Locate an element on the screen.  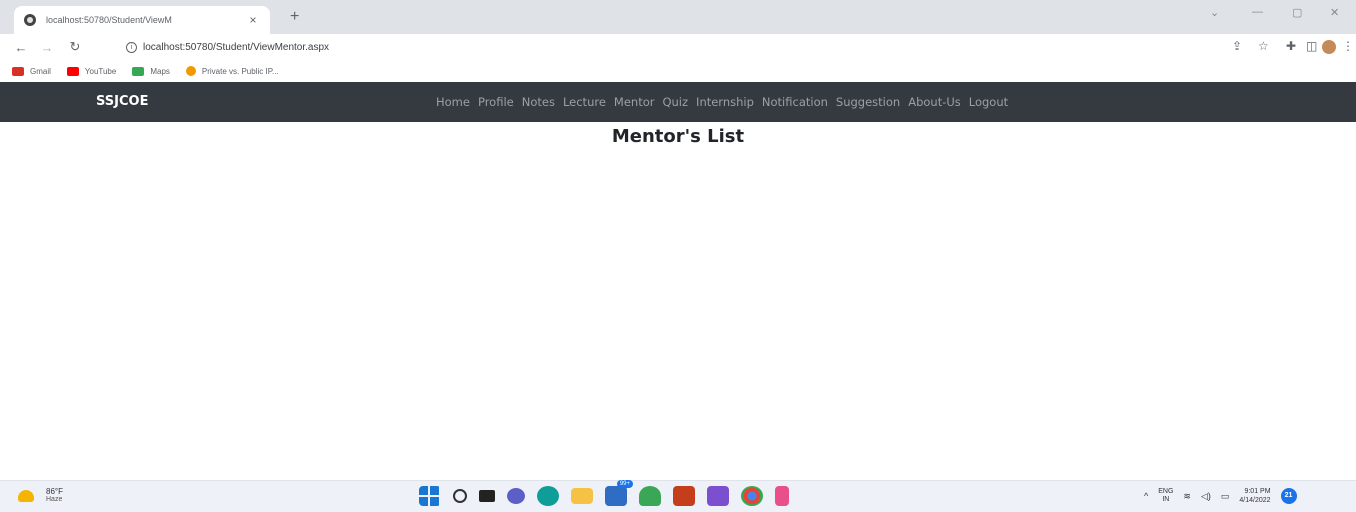
mail-badge: 99+ is located at coordinates (624, 484).